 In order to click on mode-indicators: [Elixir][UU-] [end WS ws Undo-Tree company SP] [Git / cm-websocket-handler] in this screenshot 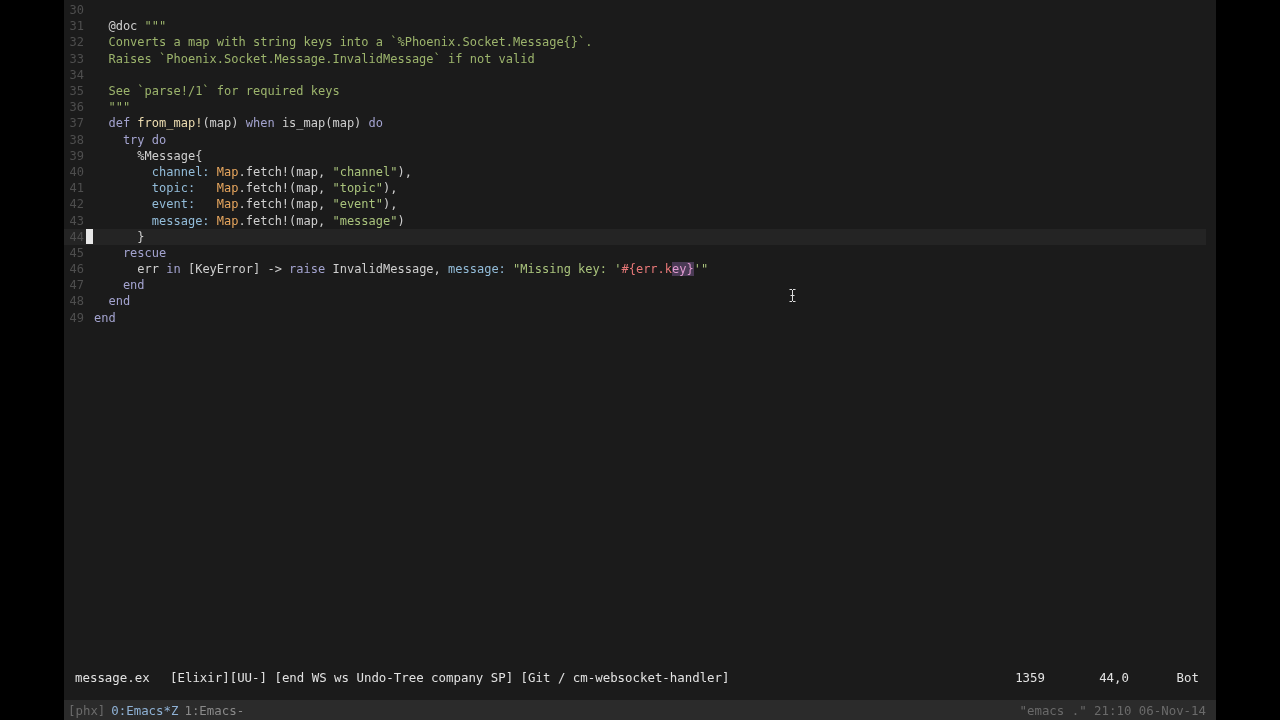, I will do `click(450, 677)`.